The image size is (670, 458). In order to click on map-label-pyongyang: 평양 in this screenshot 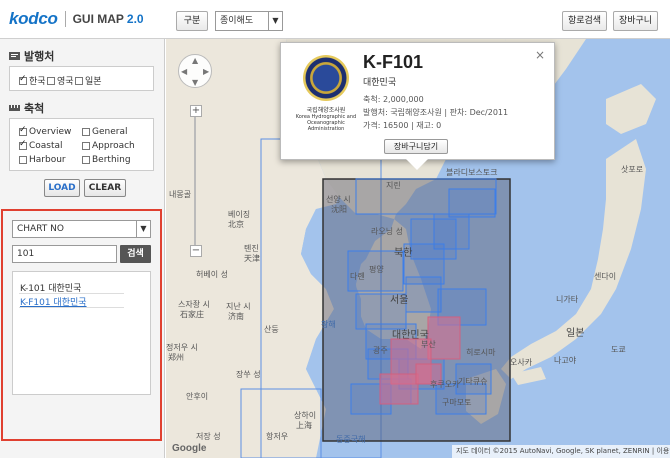, I will do `click(376, 269)`.